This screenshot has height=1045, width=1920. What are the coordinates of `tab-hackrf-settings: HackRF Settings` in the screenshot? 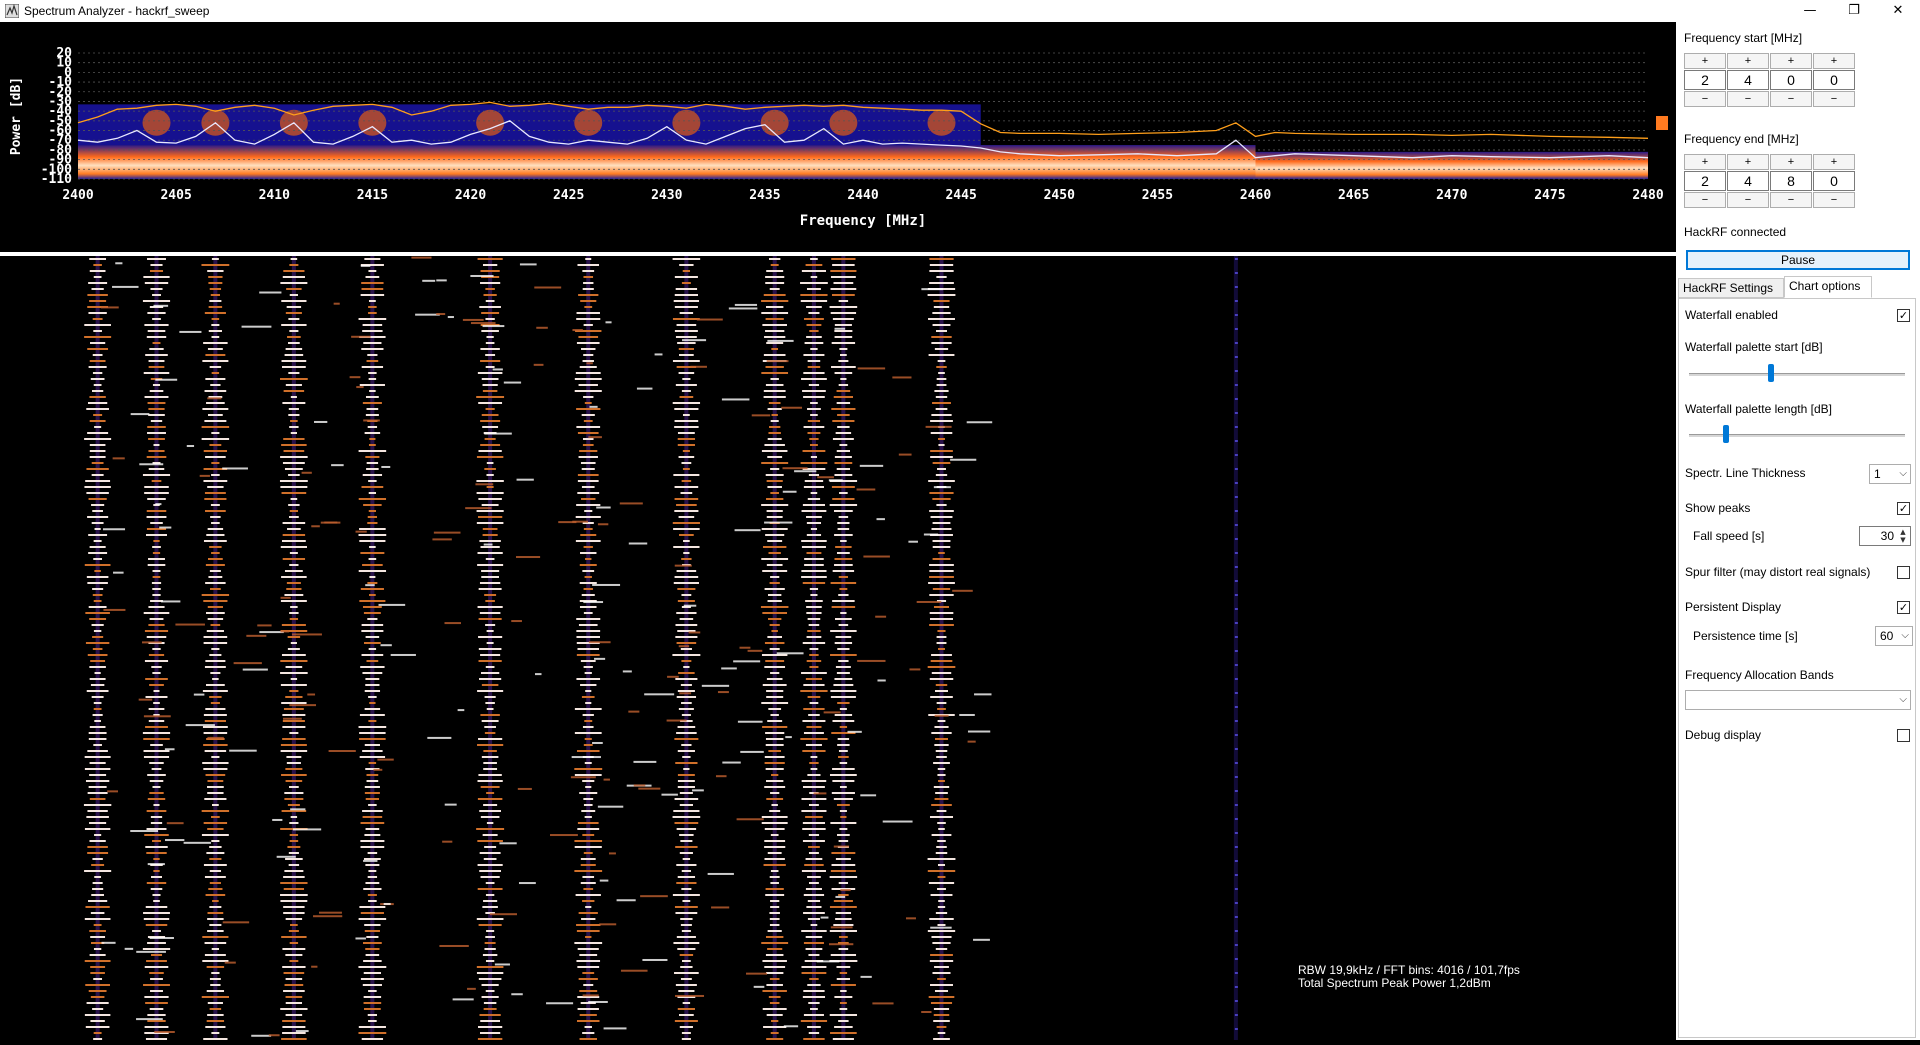 It's located at (1731, 288).